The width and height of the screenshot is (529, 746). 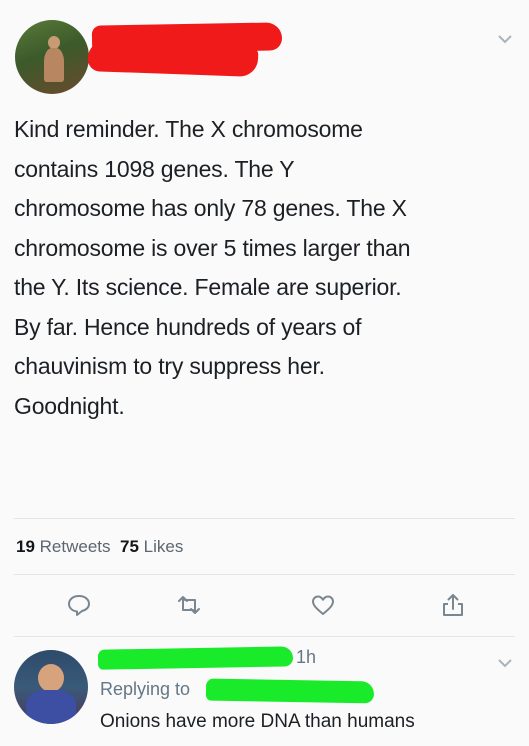 What do you see at coordinates (173, 59) in the screenshot?
I see `redacted-author-handle` at bounding box center [173, 59].